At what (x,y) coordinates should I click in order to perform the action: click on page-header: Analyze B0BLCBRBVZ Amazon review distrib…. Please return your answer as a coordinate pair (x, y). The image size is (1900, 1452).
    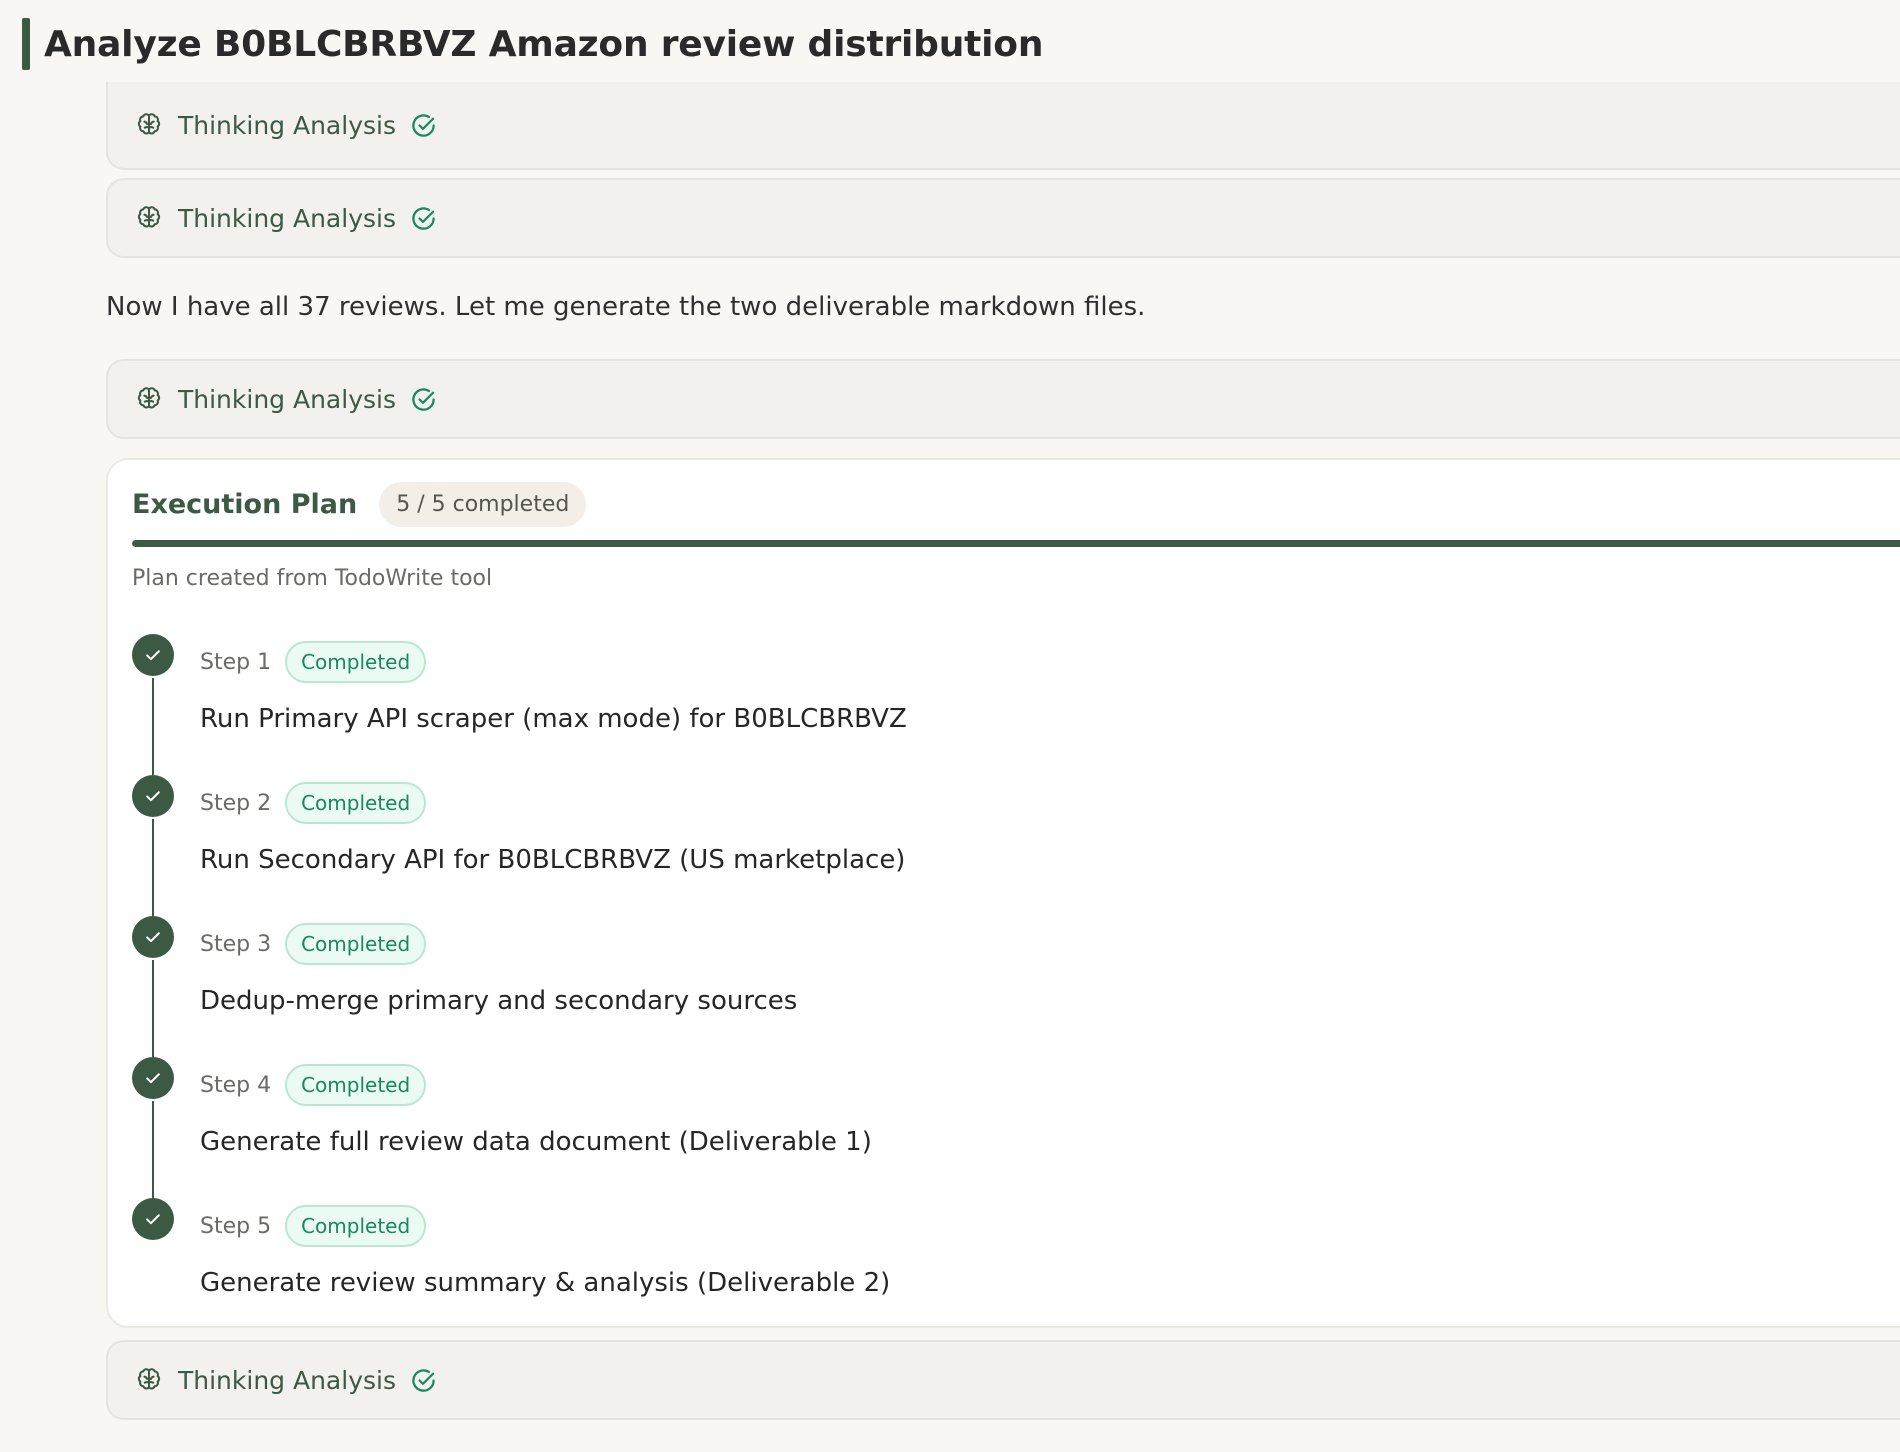
    Looking at the image, I should click on (532, 44).